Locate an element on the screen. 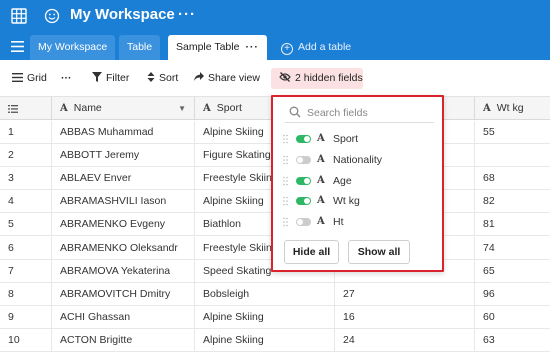 This screenshot has width=550, height=353. cell-name: ABBOTT Jeremy is located at coordinates (123, 156).